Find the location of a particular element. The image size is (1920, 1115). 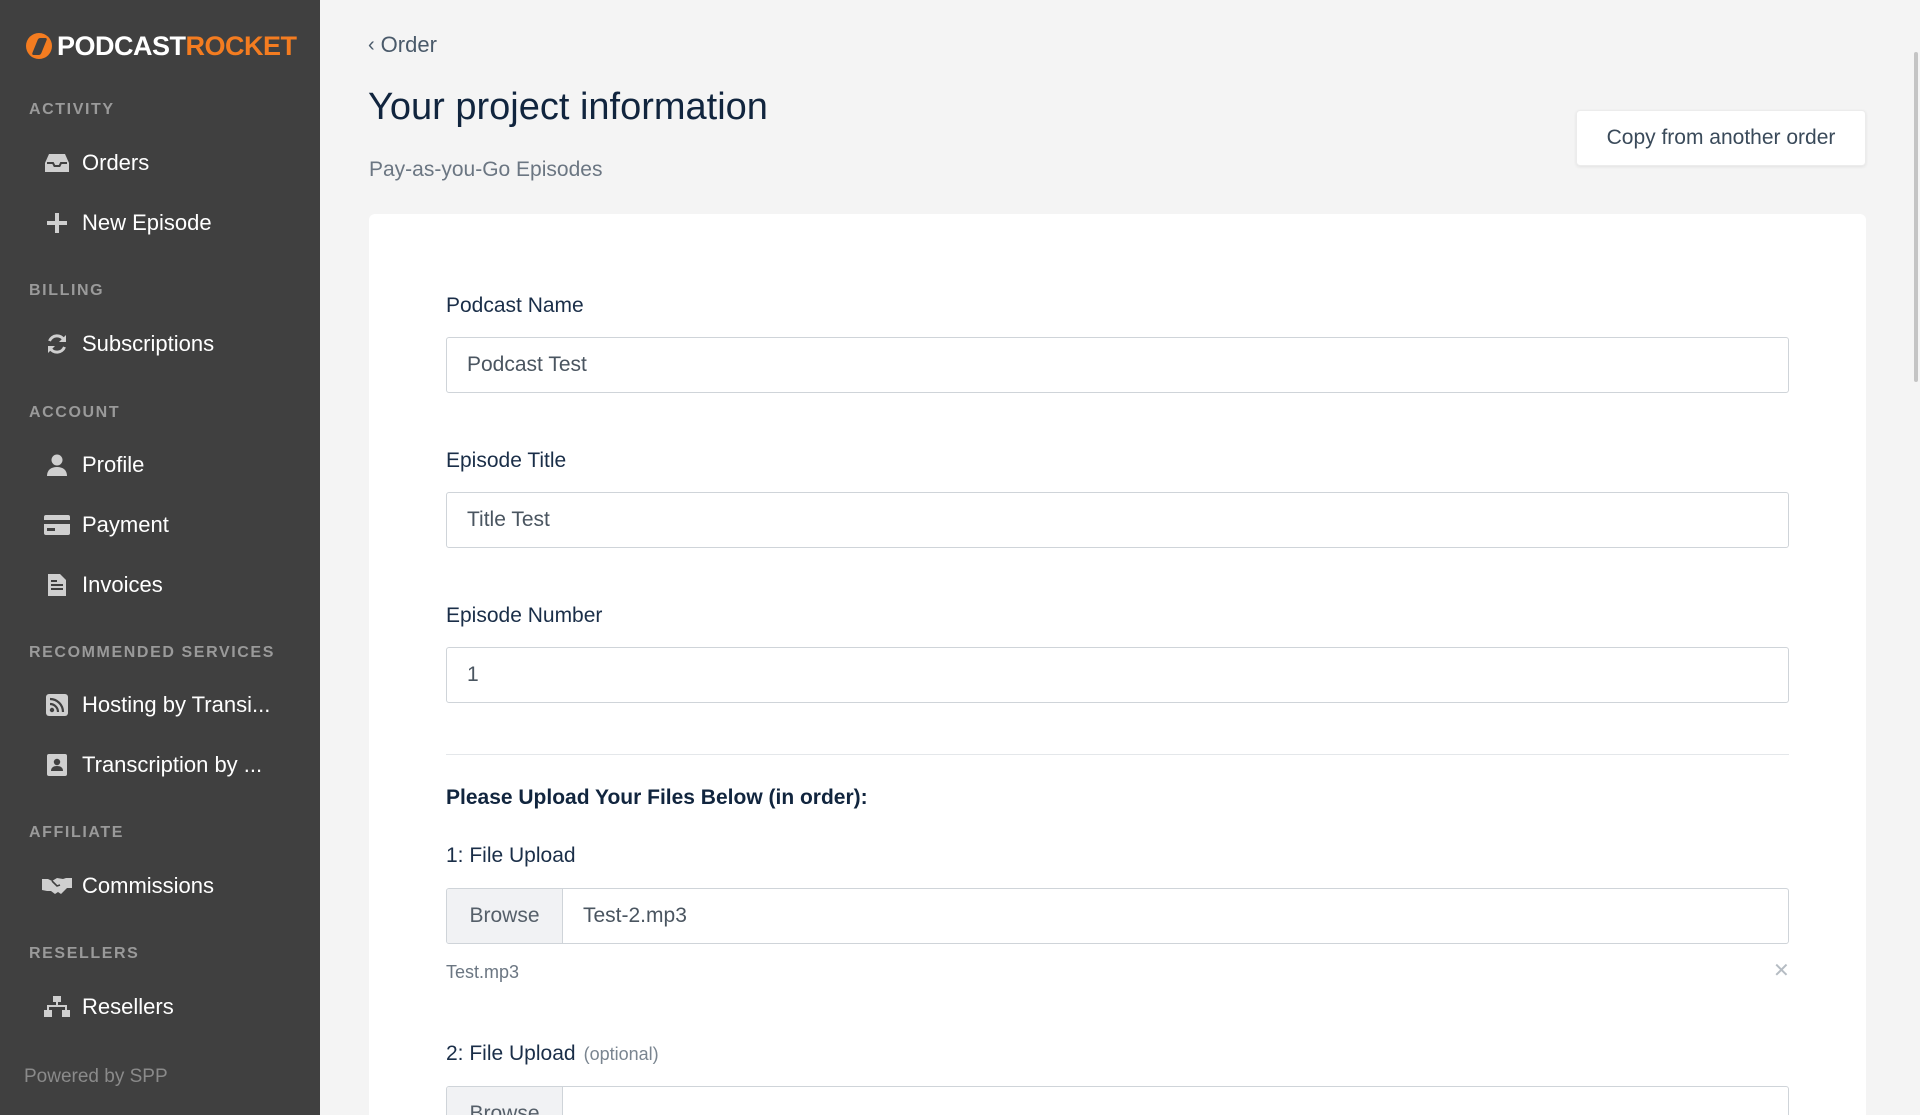

section-recommended: RECOMMENDED SERVICES is located at coordinates (152, 652).